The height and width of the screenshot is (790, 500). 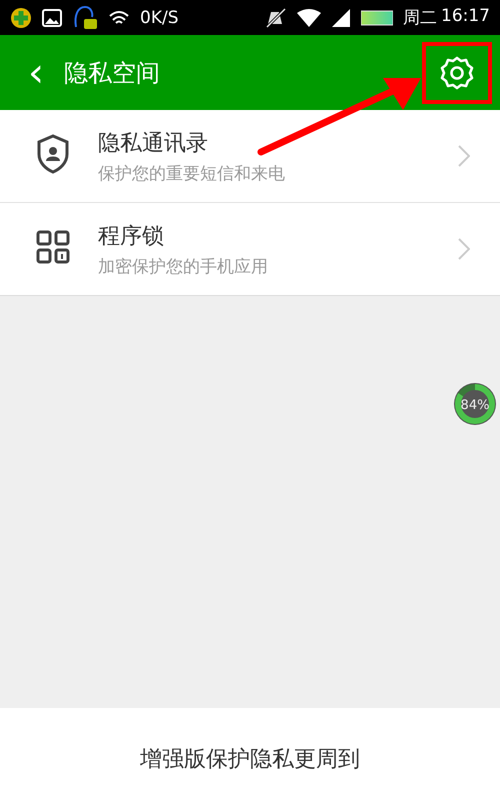 What do you see at coordinates (276, 18) in the screenshot?
I see `mute-icon` at bounding box center [276, 18].